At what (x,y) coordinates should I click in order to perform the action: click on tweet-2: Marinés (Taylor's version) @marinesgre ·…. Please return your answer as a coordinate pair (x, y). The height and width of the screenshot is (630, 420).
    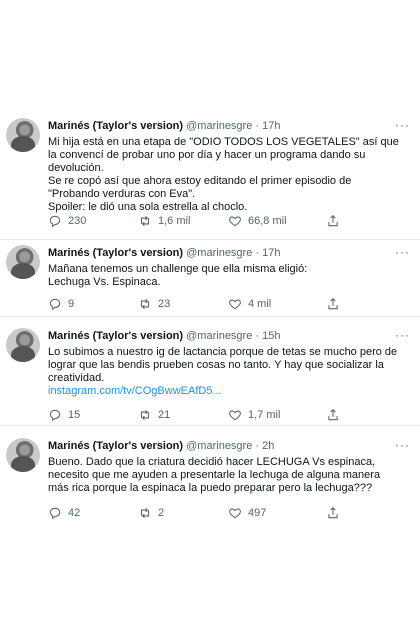
    Looking at the image, I should click on (210, 281).